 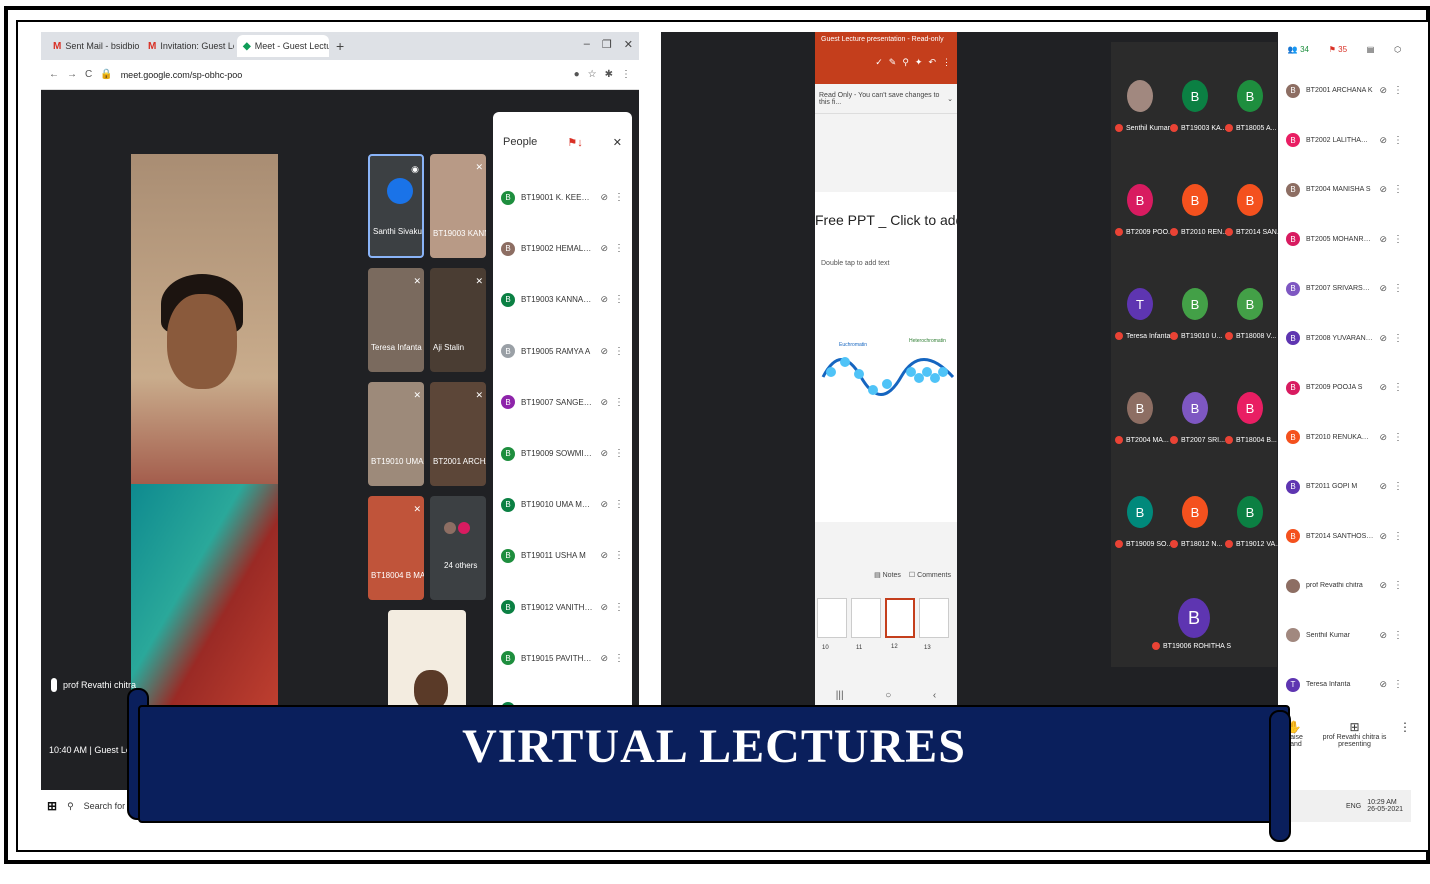 What do you see at coordinates (88, 74) in the screenshot?
I see `reload-icon: C` at bounding box center [88, 74].